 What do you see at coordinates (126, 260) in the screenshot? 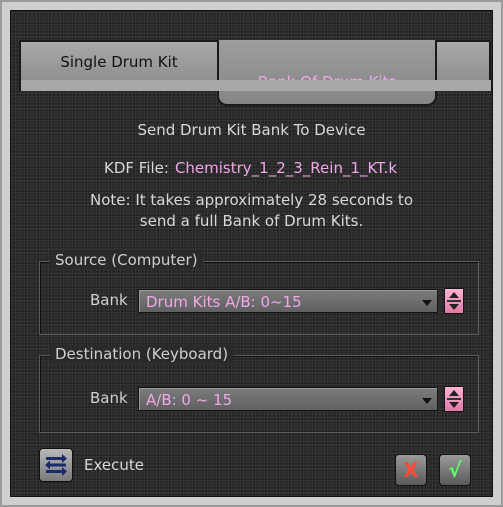
I see `source-group-title: Source (Computer)` at bounding box center [126, 260].